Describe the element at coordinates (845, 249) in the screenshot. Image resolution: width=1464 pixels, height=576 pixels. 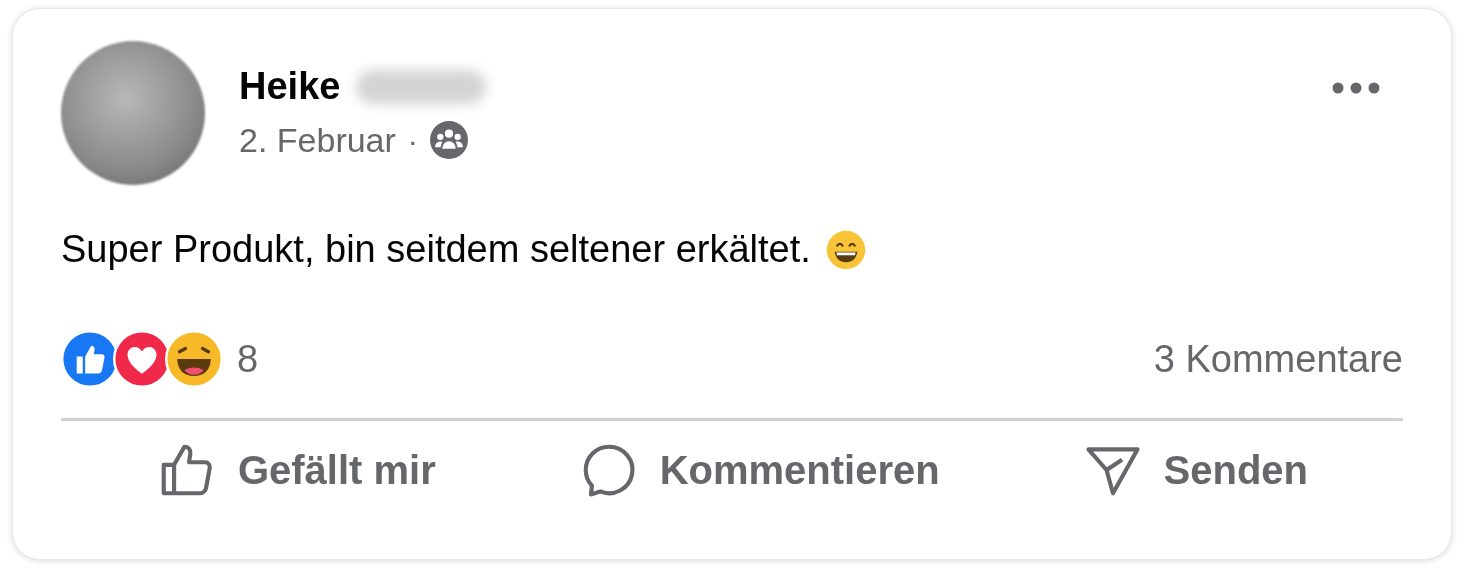
I see `grinning-face-icon` at that location.